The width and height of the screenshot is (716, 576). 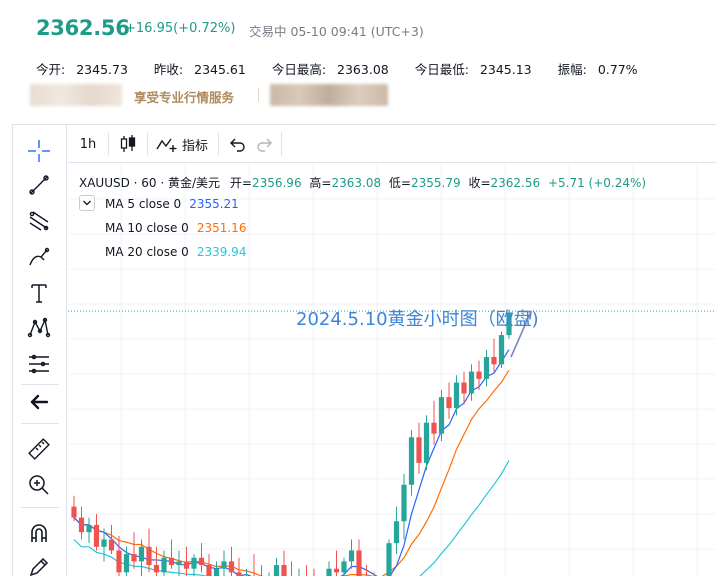 What do you see at coordinates (39, 328) in the screenshot?
I see `pattern-icon` at bounding box center [39, 328].